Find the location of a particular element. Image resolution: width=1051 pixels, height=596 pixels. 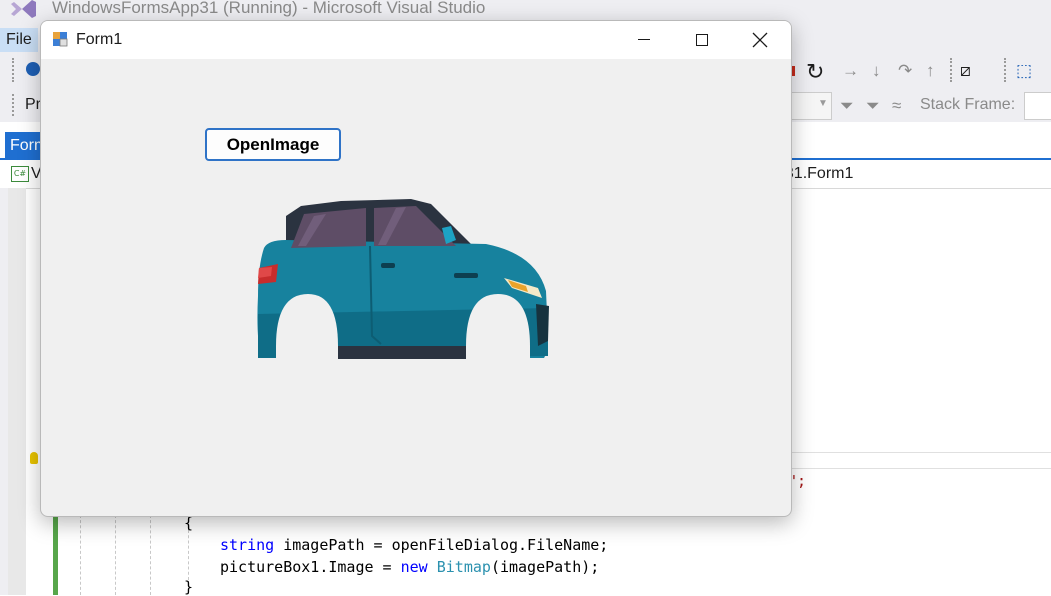

lightbulb-icon is located at coordinates (34, 458).